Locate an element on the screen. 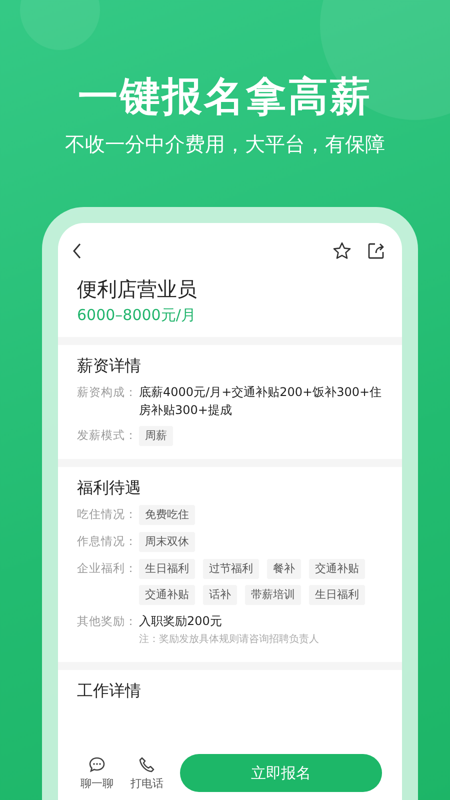 The width and height of the screenshot is (450, 800). tag: 带薪培训 is located at coordinates (273, 595).